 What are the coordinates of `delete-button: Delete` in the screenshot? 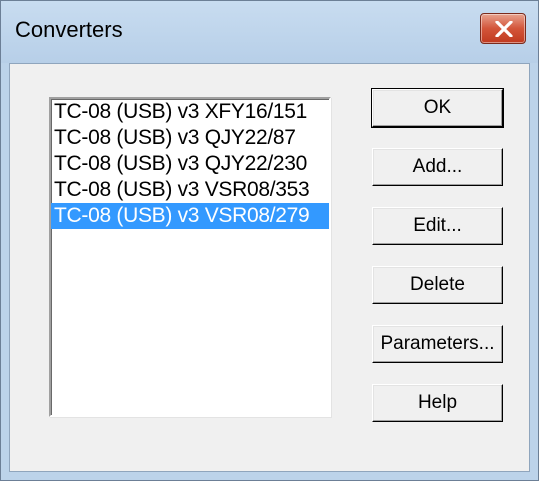 It's located at (437, 285).